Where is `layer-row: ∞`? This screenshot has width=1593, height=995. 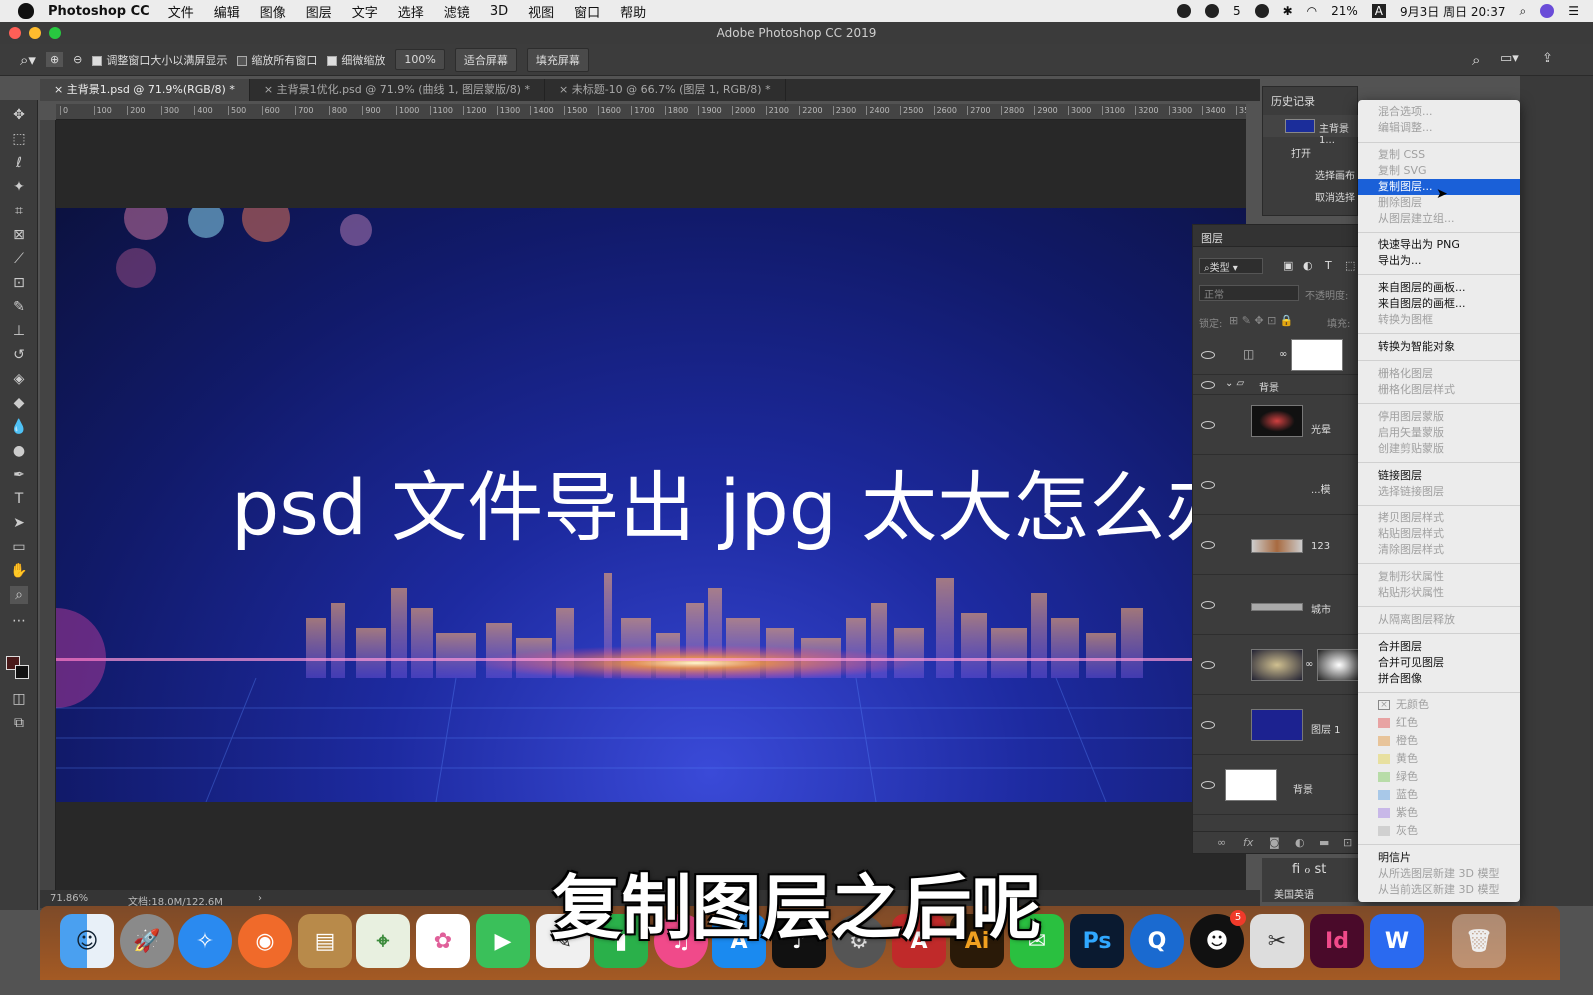
layer-row: ∞ is located at coordinates (1277, 665).